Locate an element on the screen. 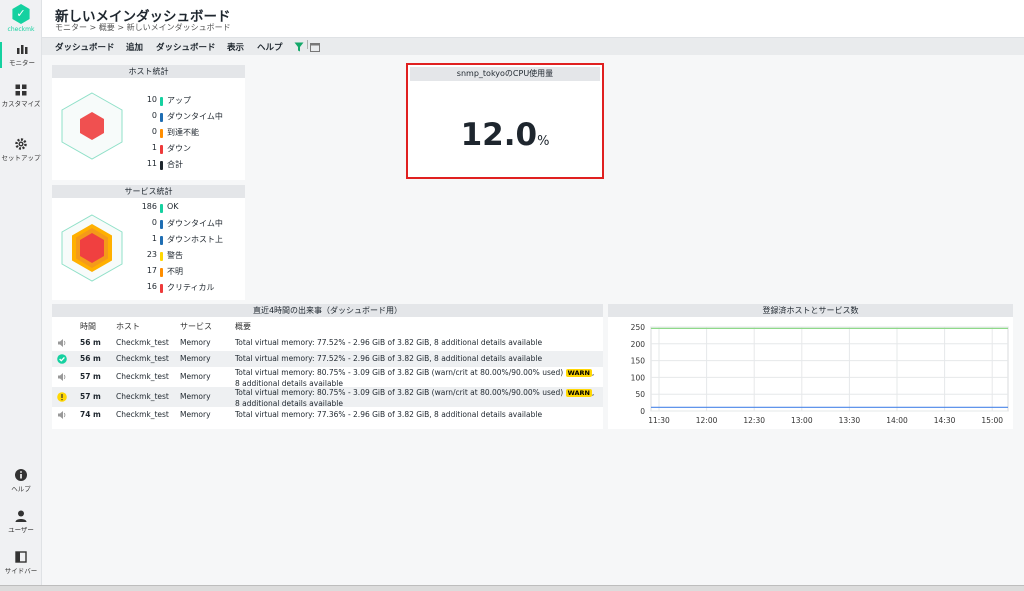 The width and height of the screenshot is (1024, 591). host-stats-dashlet: ホスト統計 10 アップ 0 ダウンタイム中 0 到達不能 1 ダウン 11 合計 is located at coordinates (148, 122).